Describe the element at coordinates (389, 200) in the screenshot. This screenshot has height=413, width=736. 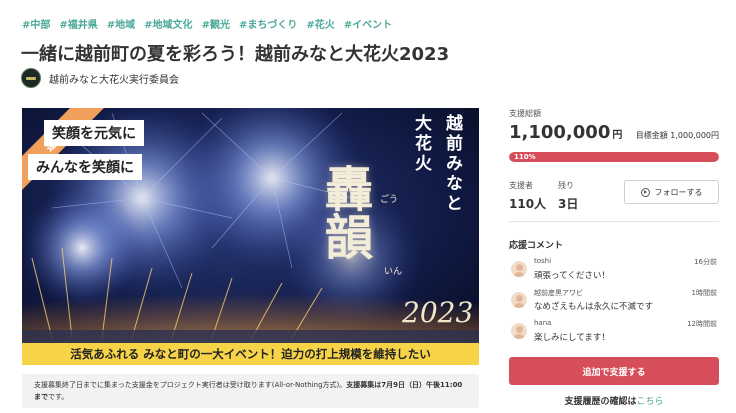
I see `hero-ruby: ごう` at that location.